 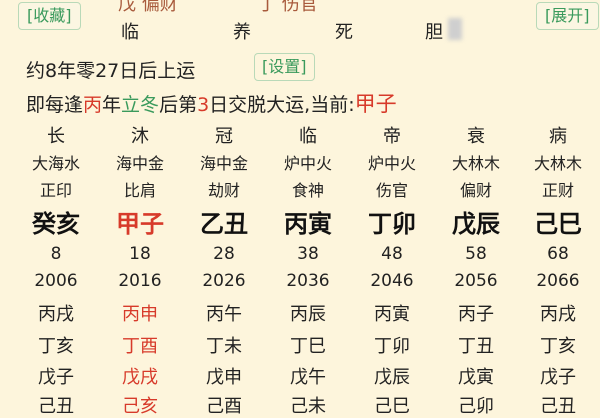 What do you see at coordinates (476, 254) in the screenshot?
I see `start-age-6: 58` at bounding box center [476, 254].